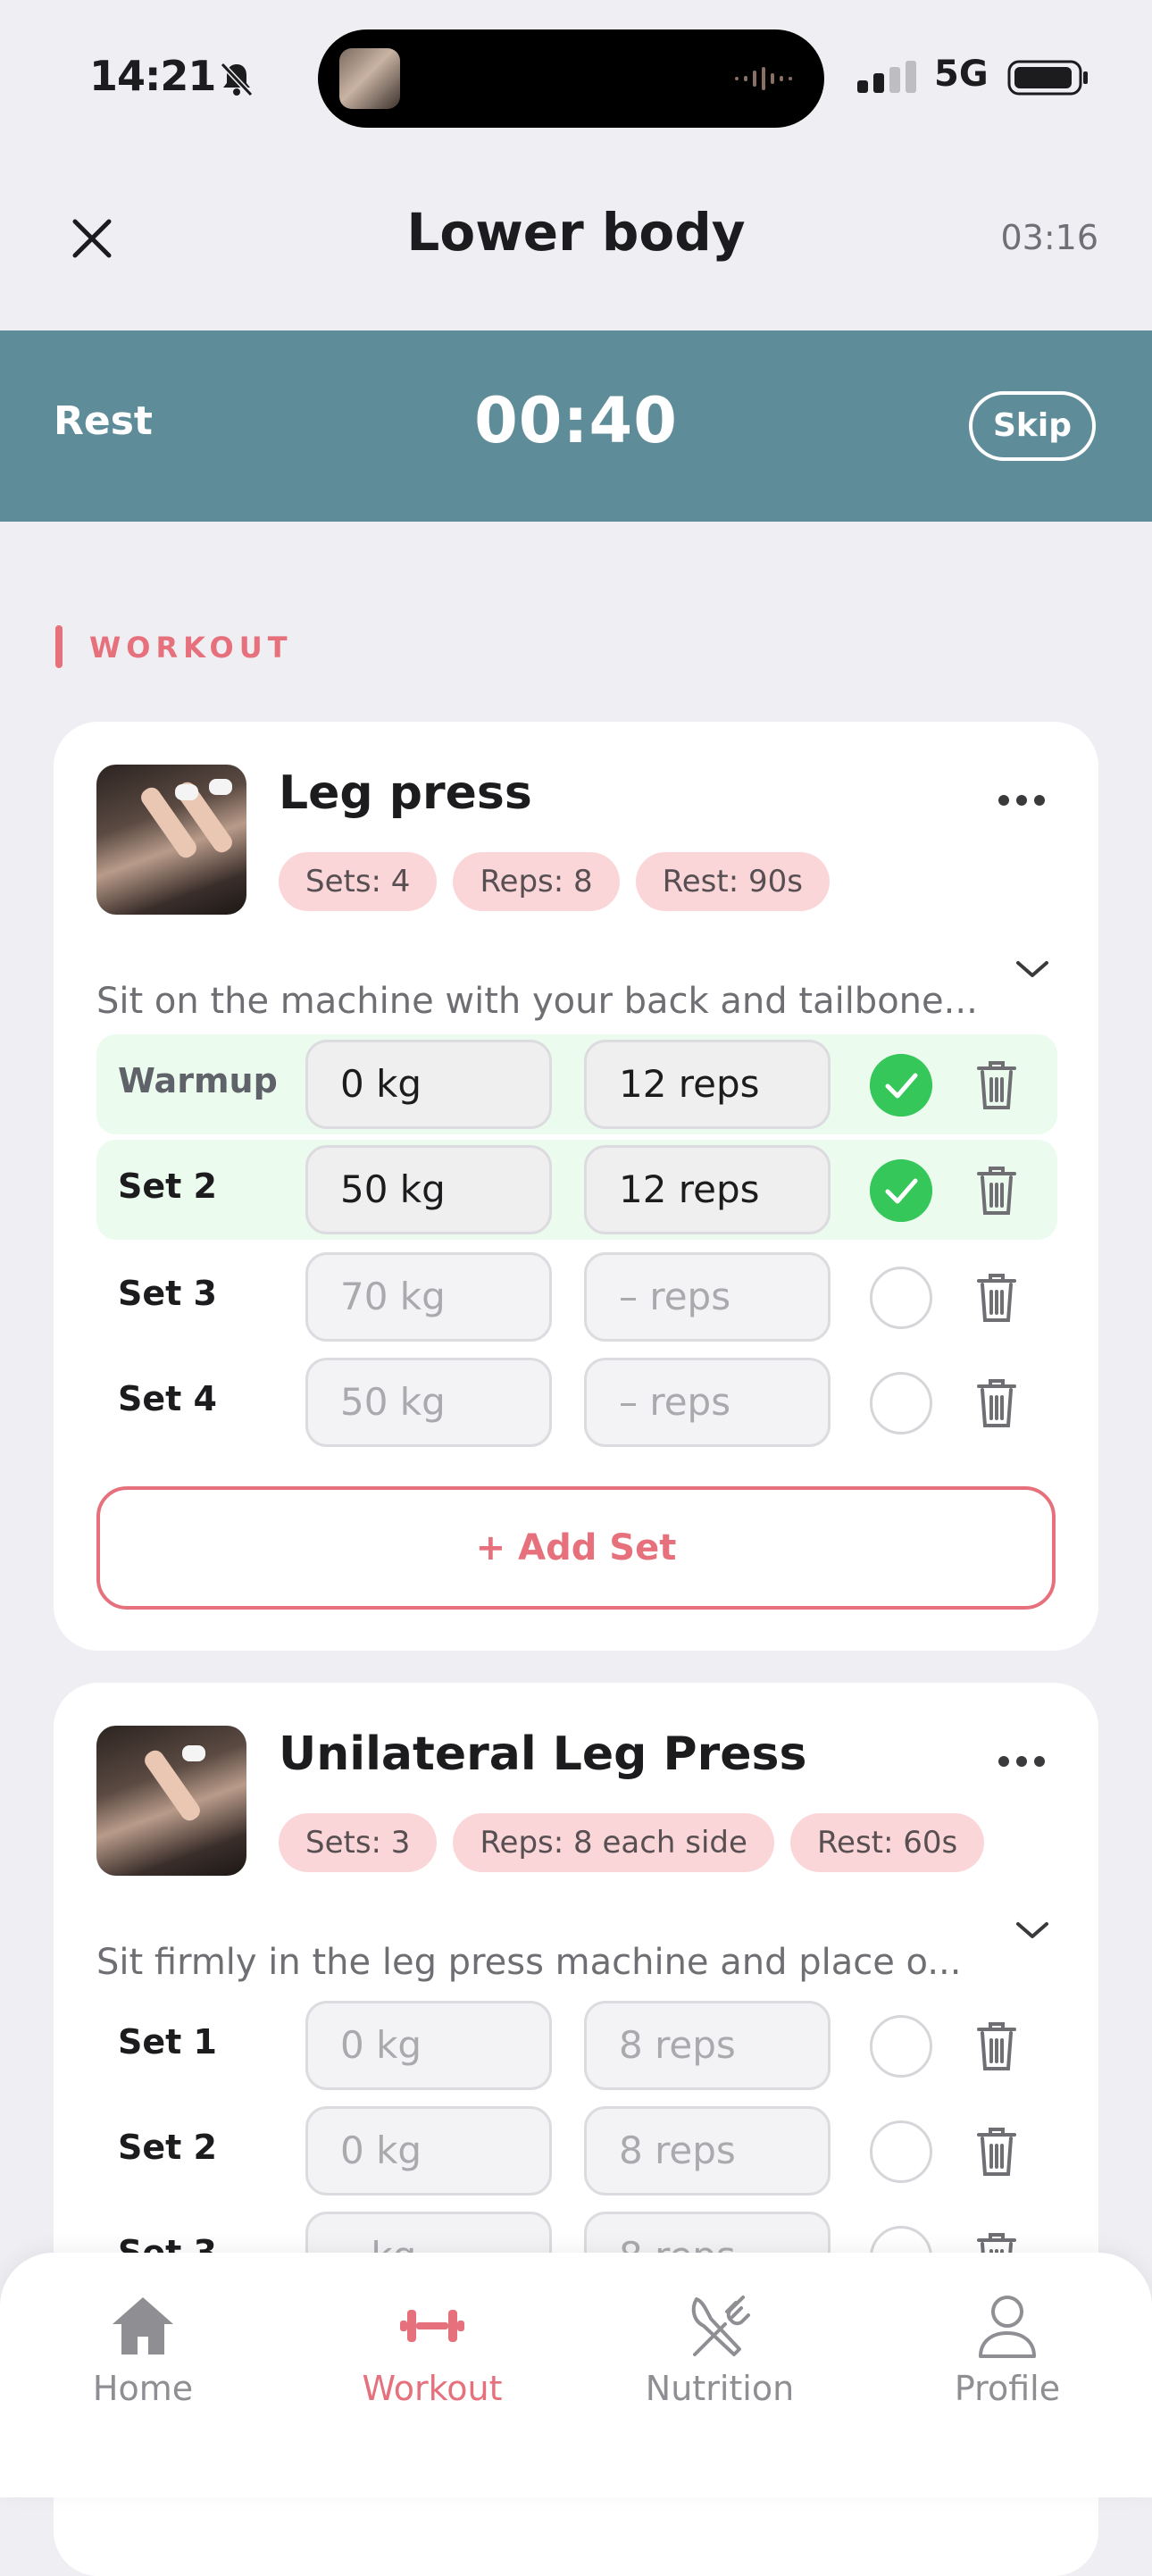 The image size is (1152, 2576). Describe the element at coordinates (576, 1402) in the screenshot. I see `set-row: Set 4 50 kg – reps` at that location.